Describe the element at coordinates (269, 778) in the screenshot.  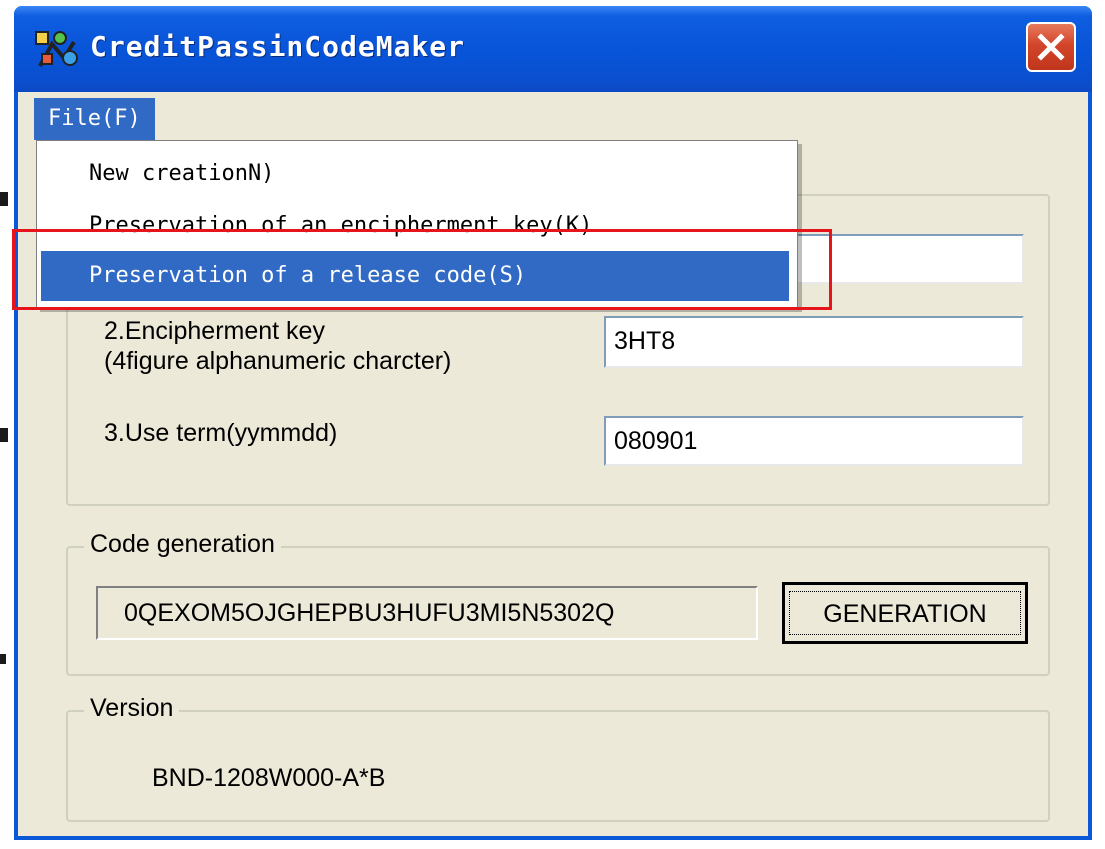
I see `version-value: BND-1208W000-A*B` at that location.